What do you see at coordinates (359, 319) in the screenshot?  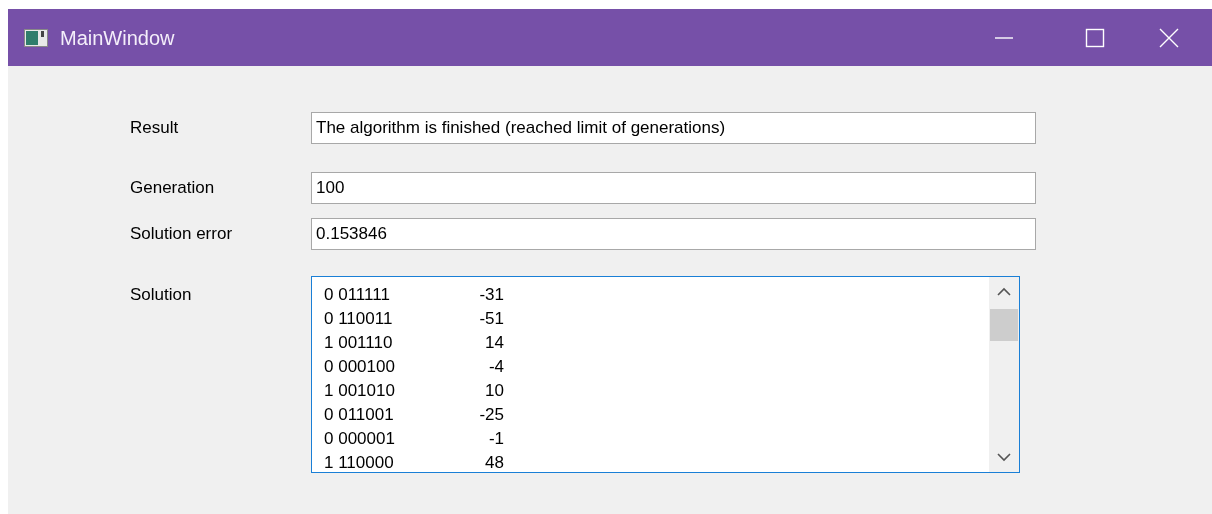 I see `solution-bits: 0 110011` at bounding box center [359, 319].